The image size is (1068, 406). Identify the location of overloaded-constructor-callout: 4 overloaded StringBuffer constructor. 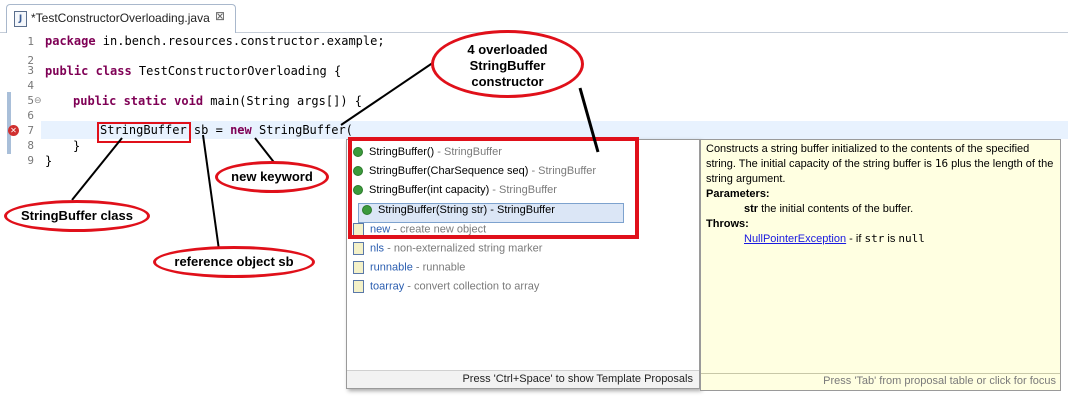
(507, 64).